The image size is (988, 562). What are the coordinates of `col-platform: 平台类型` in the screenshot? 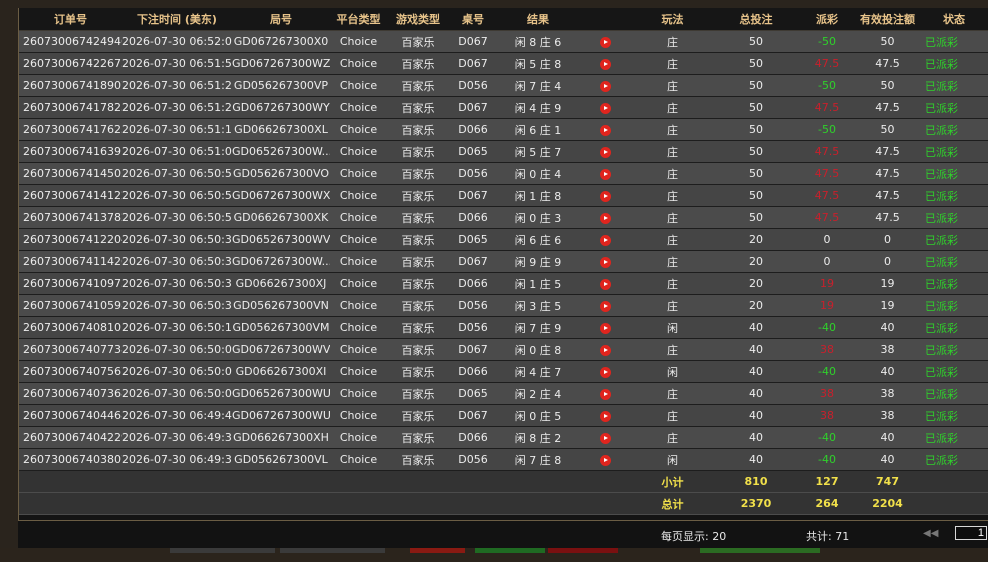 It's located at (358, 19).